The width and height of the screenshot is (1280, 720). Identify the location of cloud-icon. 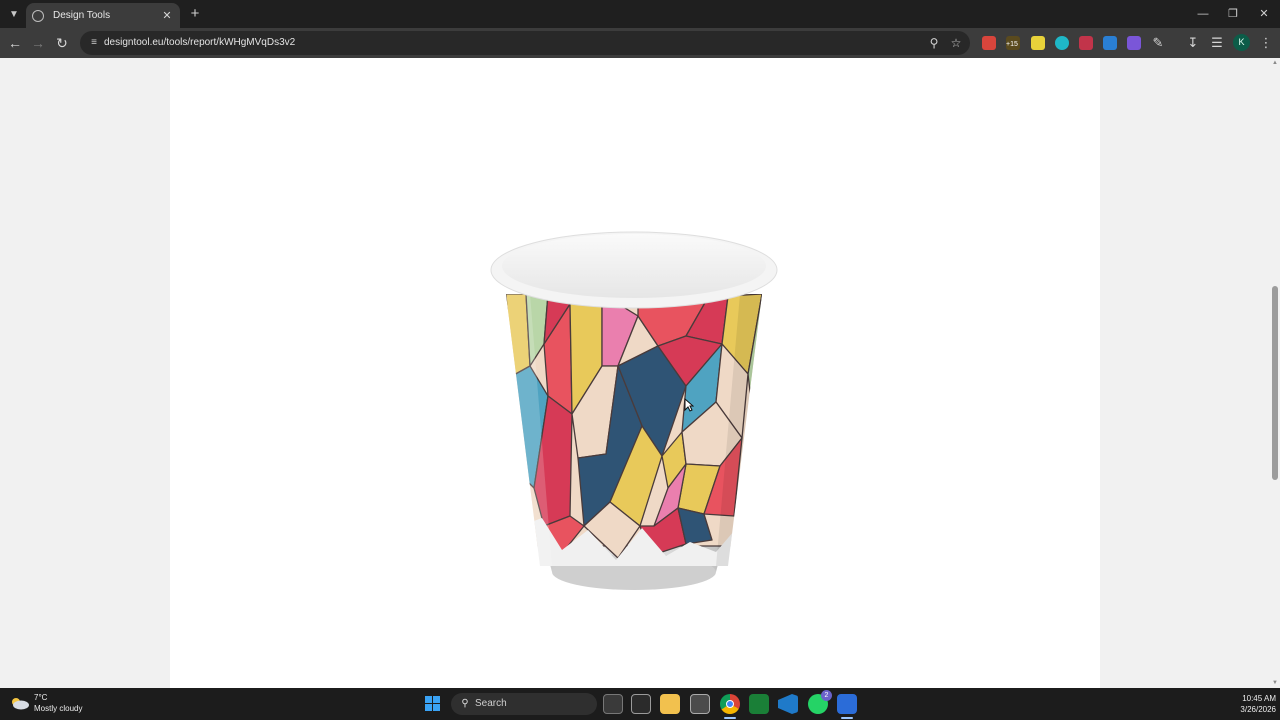
(20, 704).